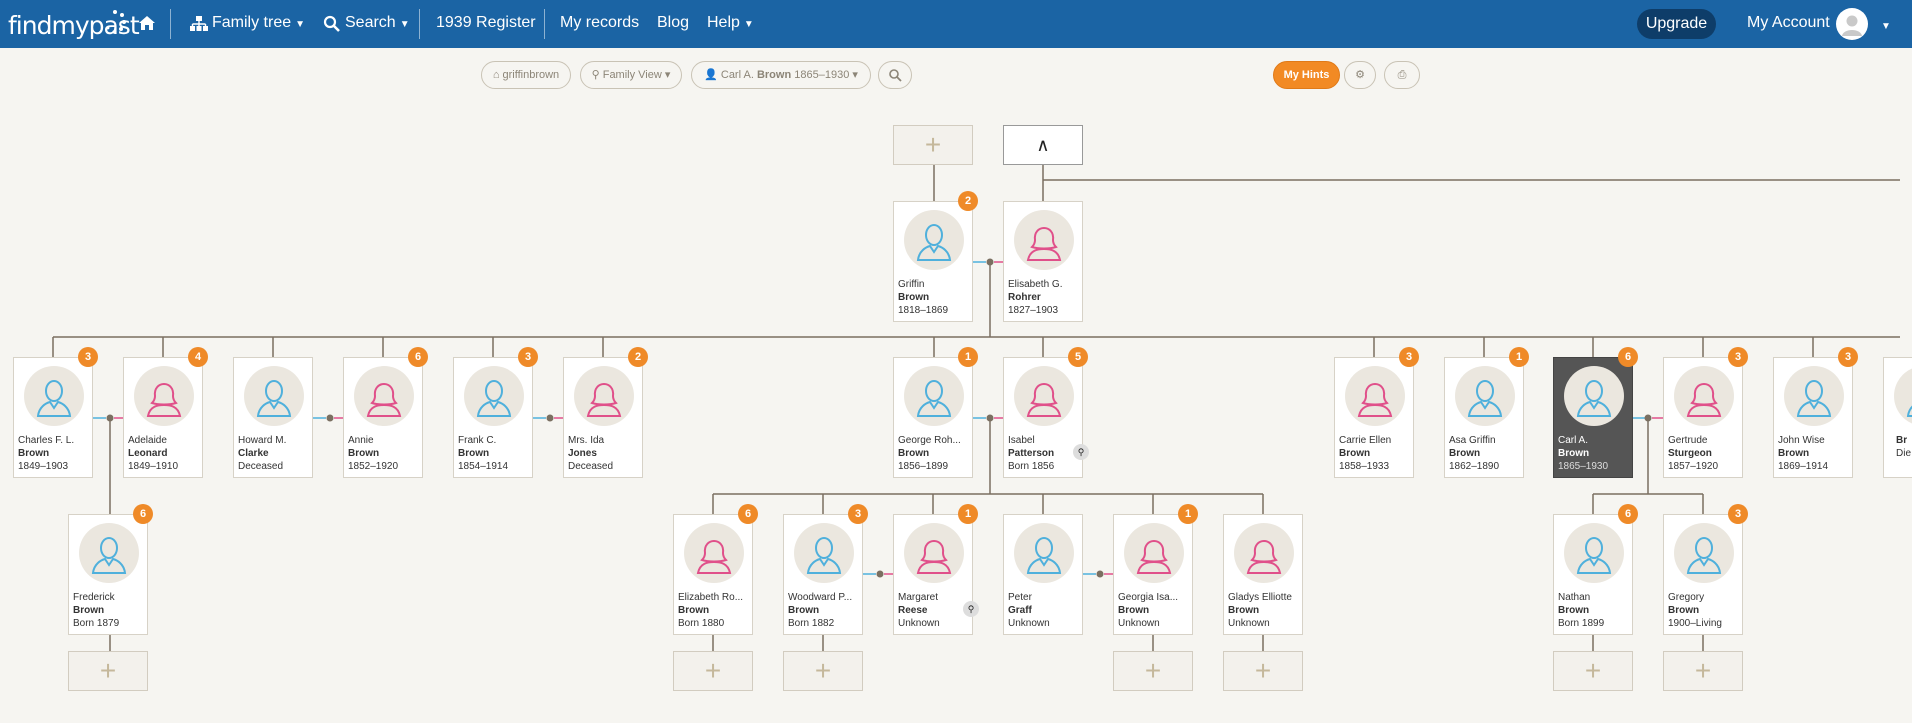  What do you see at coordinates (198, 357) in the screenshot?
I see `hint-count-badge: 4` at bounding box center [198, 357].